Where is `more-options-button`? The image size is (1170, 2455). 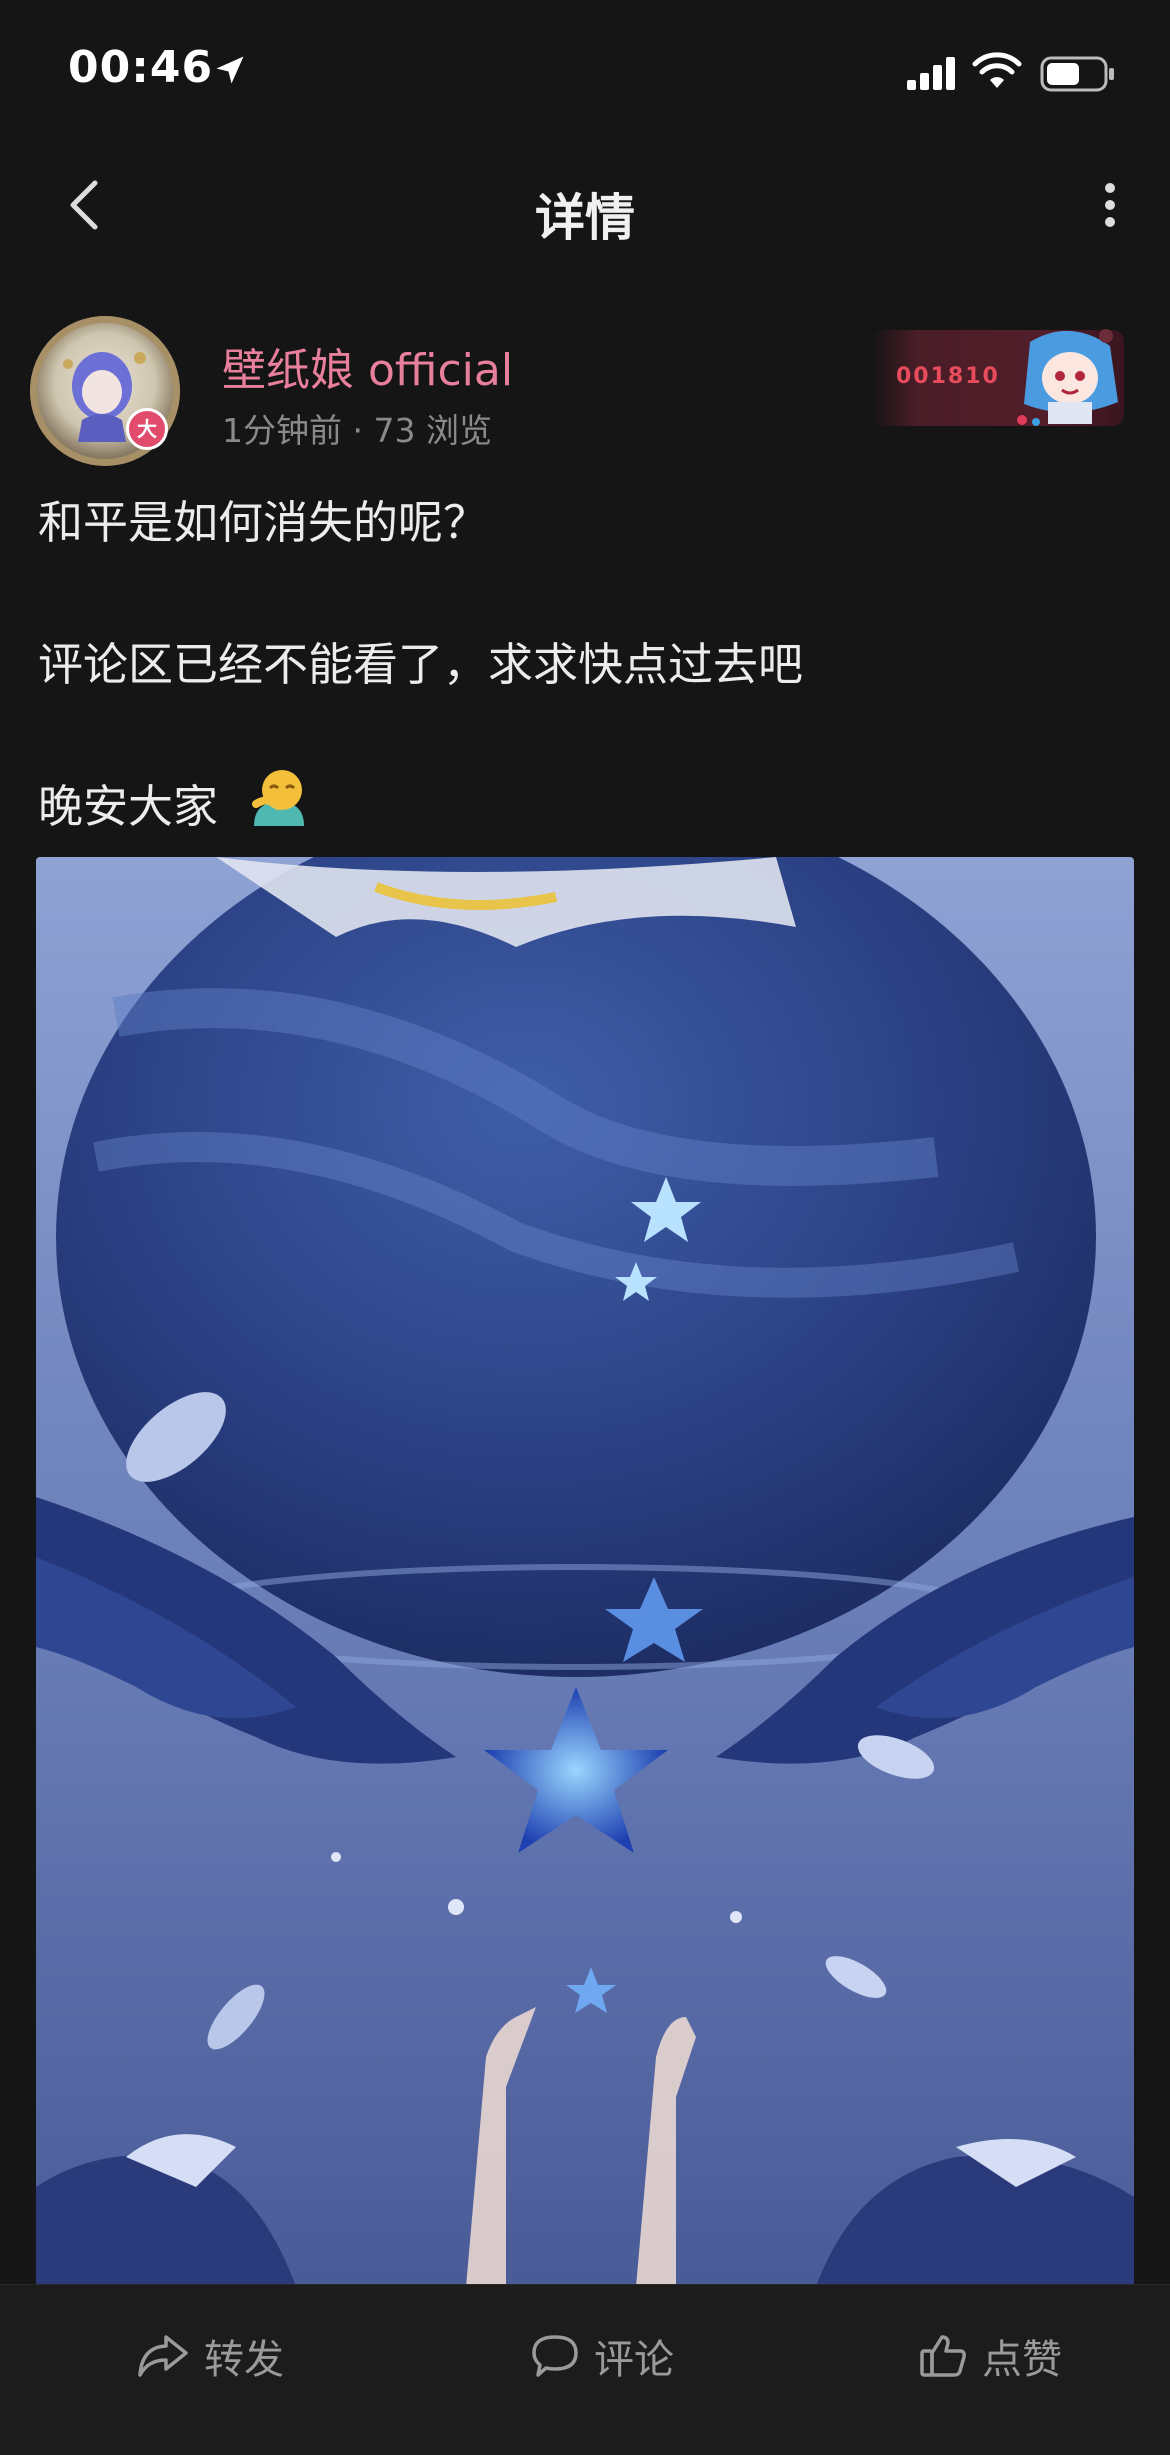
more-options-button is located at coordinates (1110, 205).